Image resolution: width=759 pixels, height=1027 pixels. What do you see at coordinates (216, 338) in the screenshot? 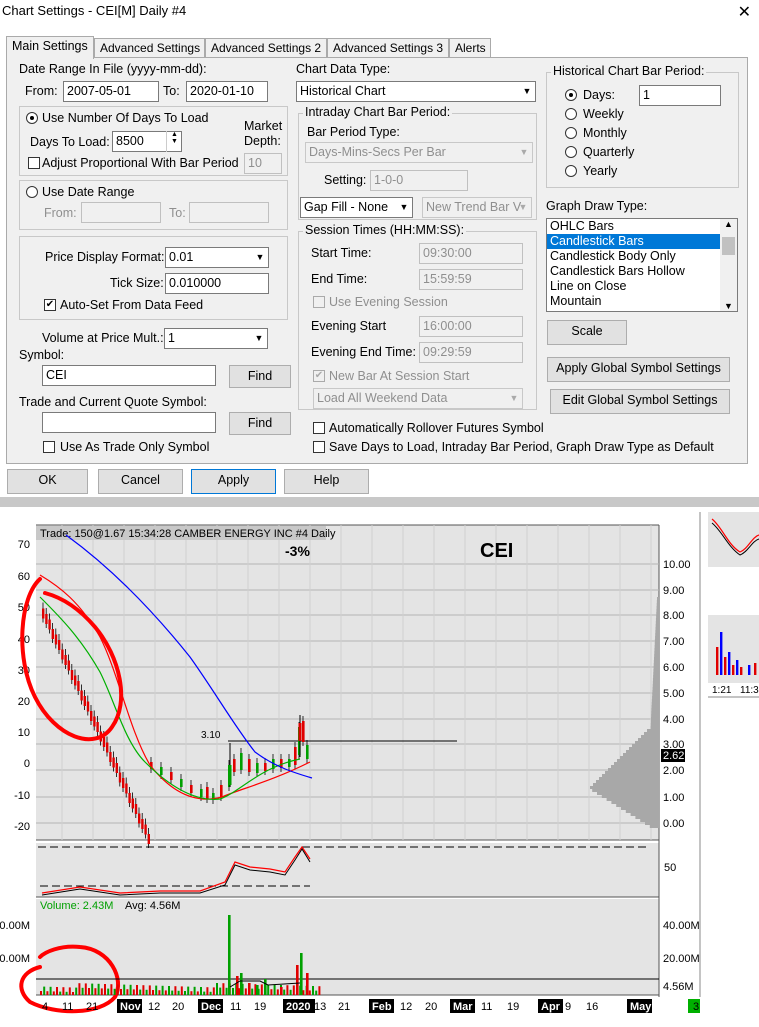
I see `vap-select: 1 ▼` at bounding box center [216, 338].